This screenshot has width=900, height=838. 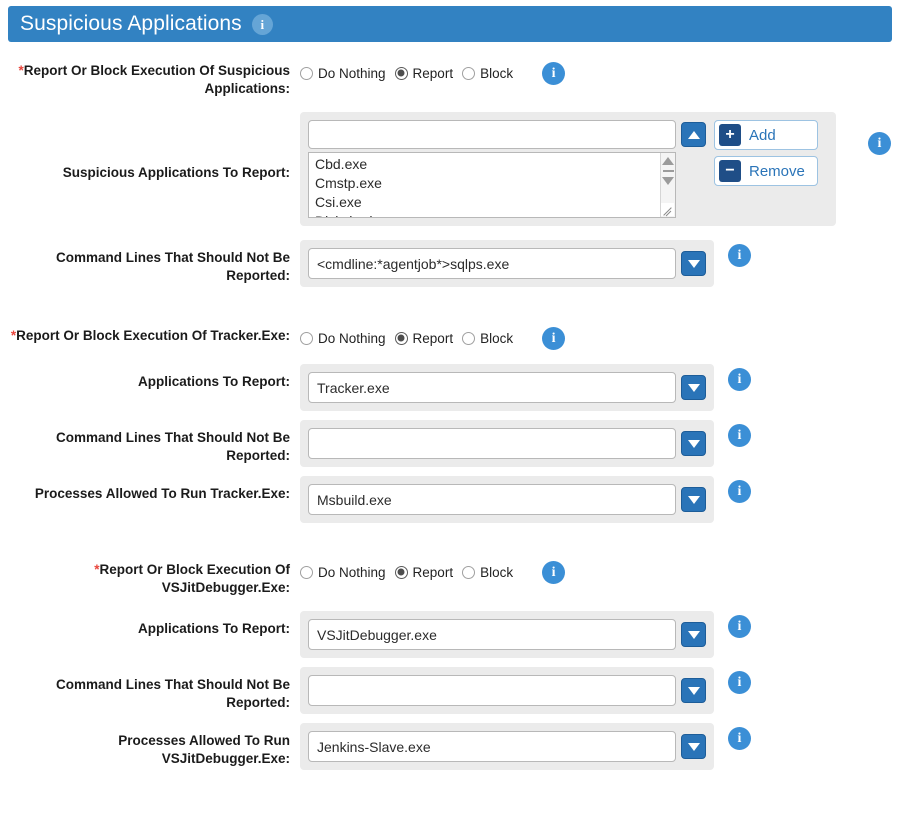 I want to click on radio-block-tracker: Block, so click(x=487, y=338).